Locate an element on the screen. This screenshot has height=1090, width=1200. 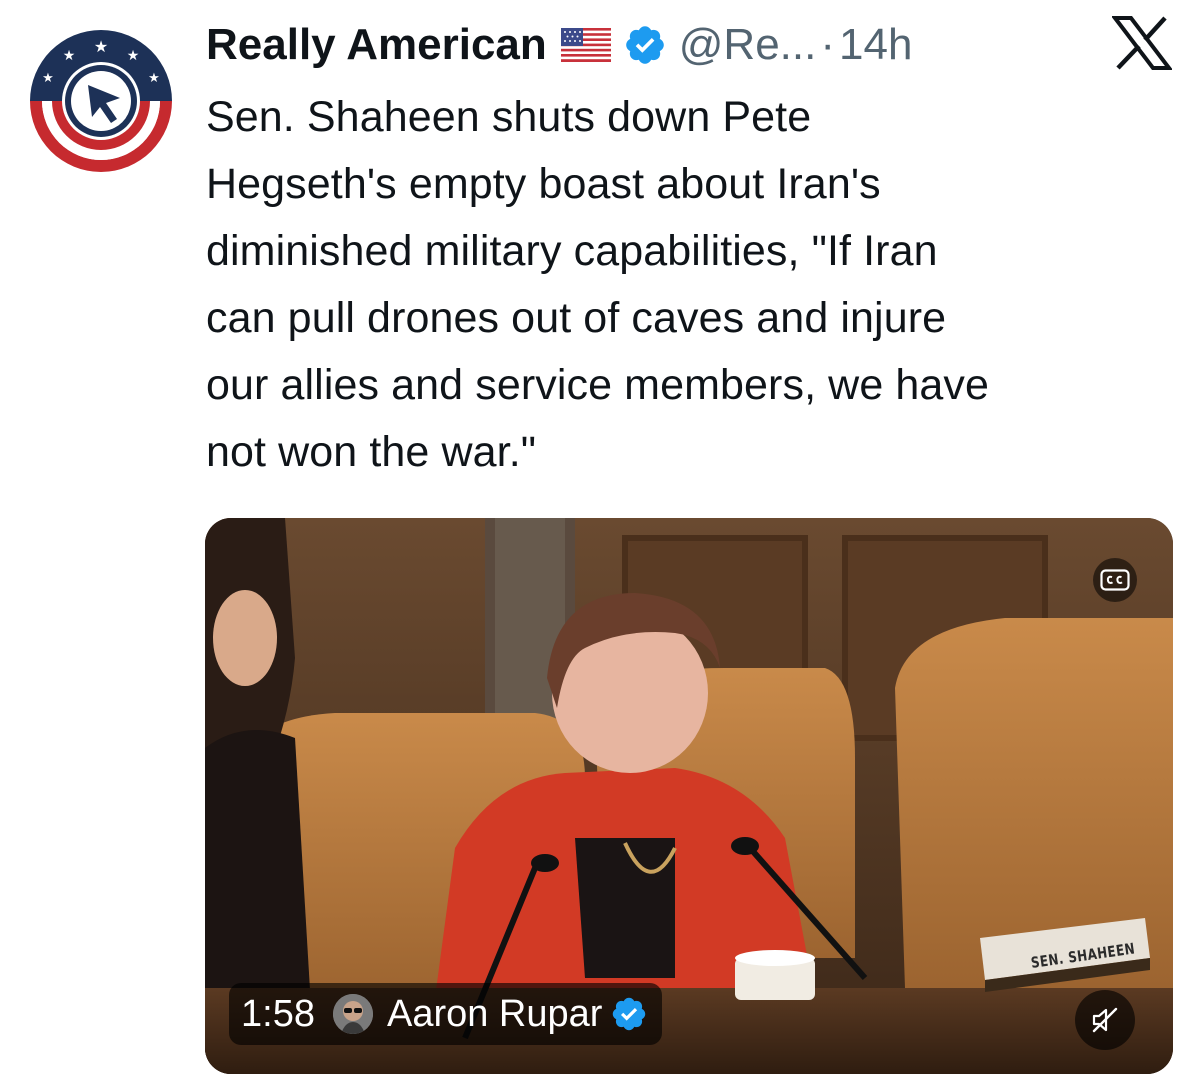
x-logo-icon is located at coordinates (1142, 43).